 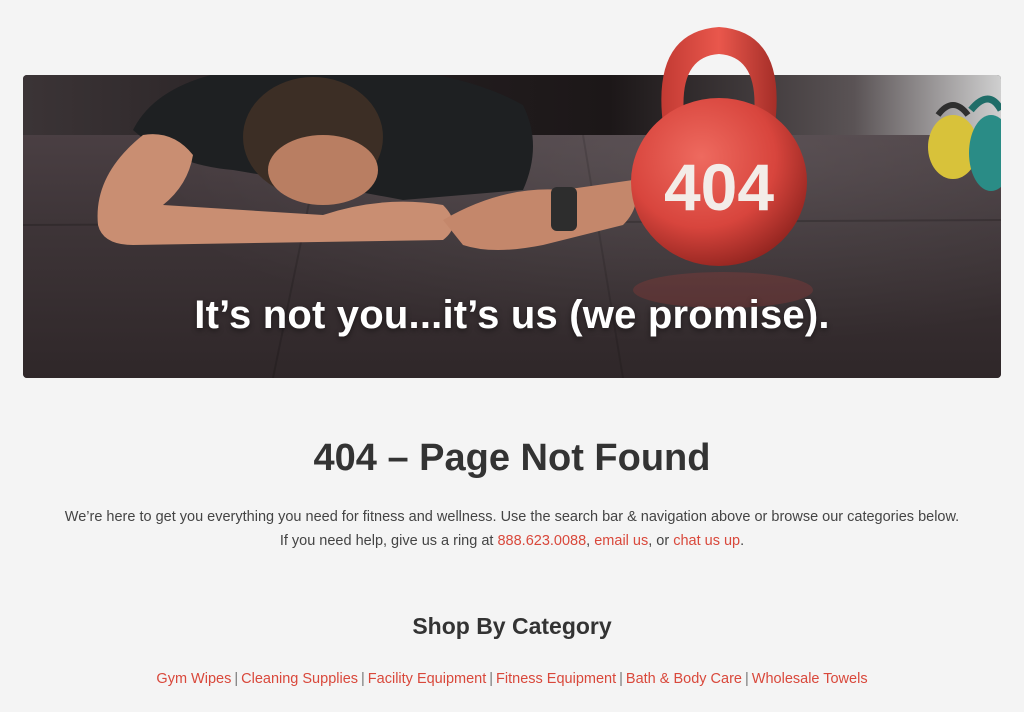 What do you see at coordinates (719, 145) in the screenshot?
I see `kettlebell-illustration: 404` at bounding box center [719, 145].